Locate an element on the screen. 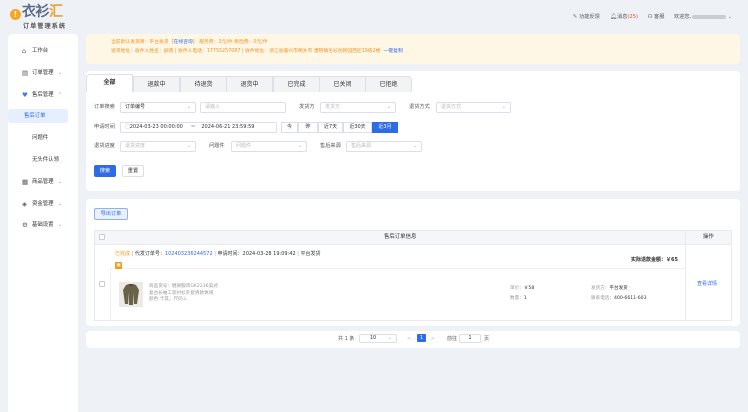 The height and width of the screenshot is (412, 748). tab-4: 已完成 is located at coordinates (296, 84).